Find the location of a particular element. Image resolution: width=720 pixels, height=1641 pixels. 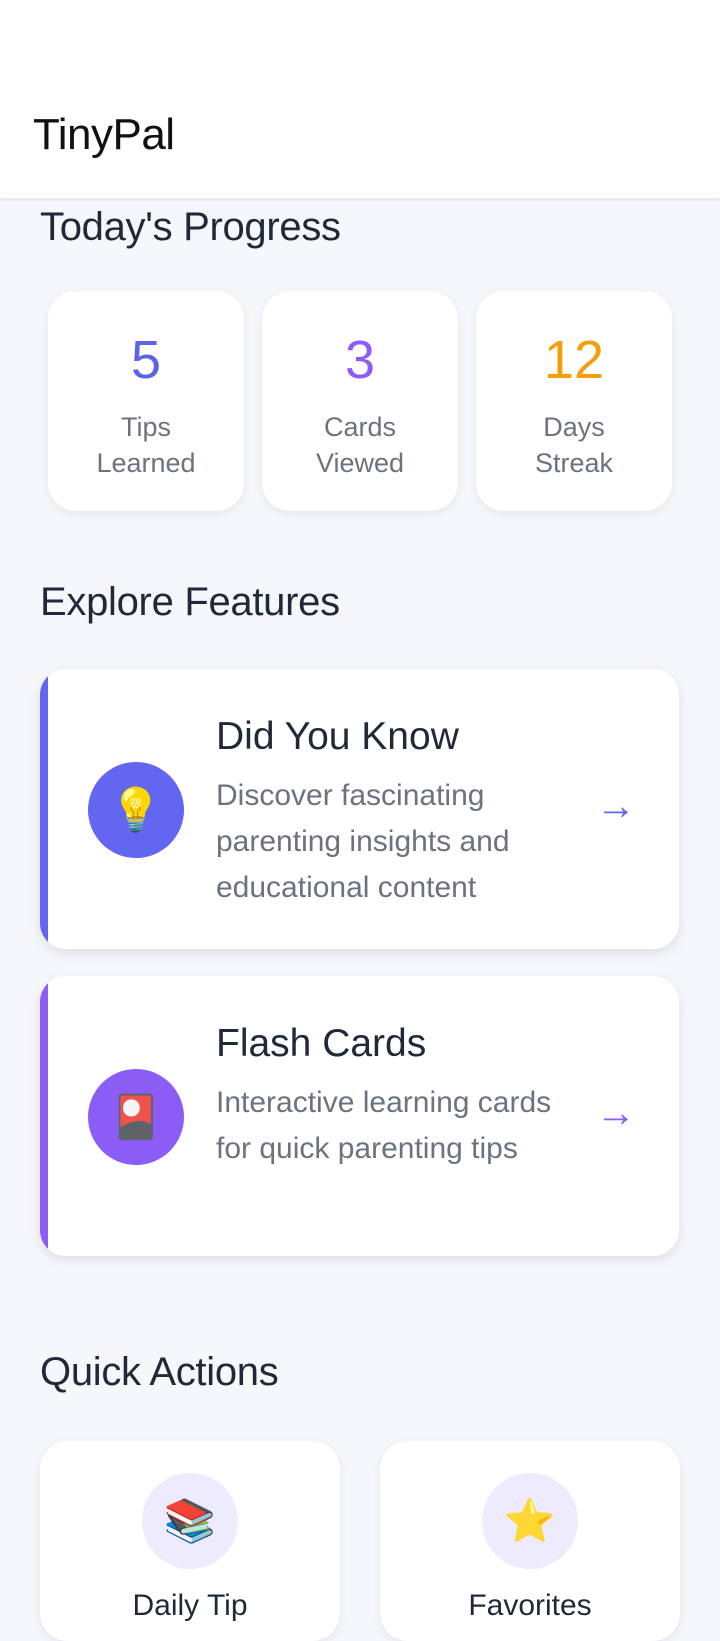

lightbulb-icon: 💡 is located at coordinates (136, 810).